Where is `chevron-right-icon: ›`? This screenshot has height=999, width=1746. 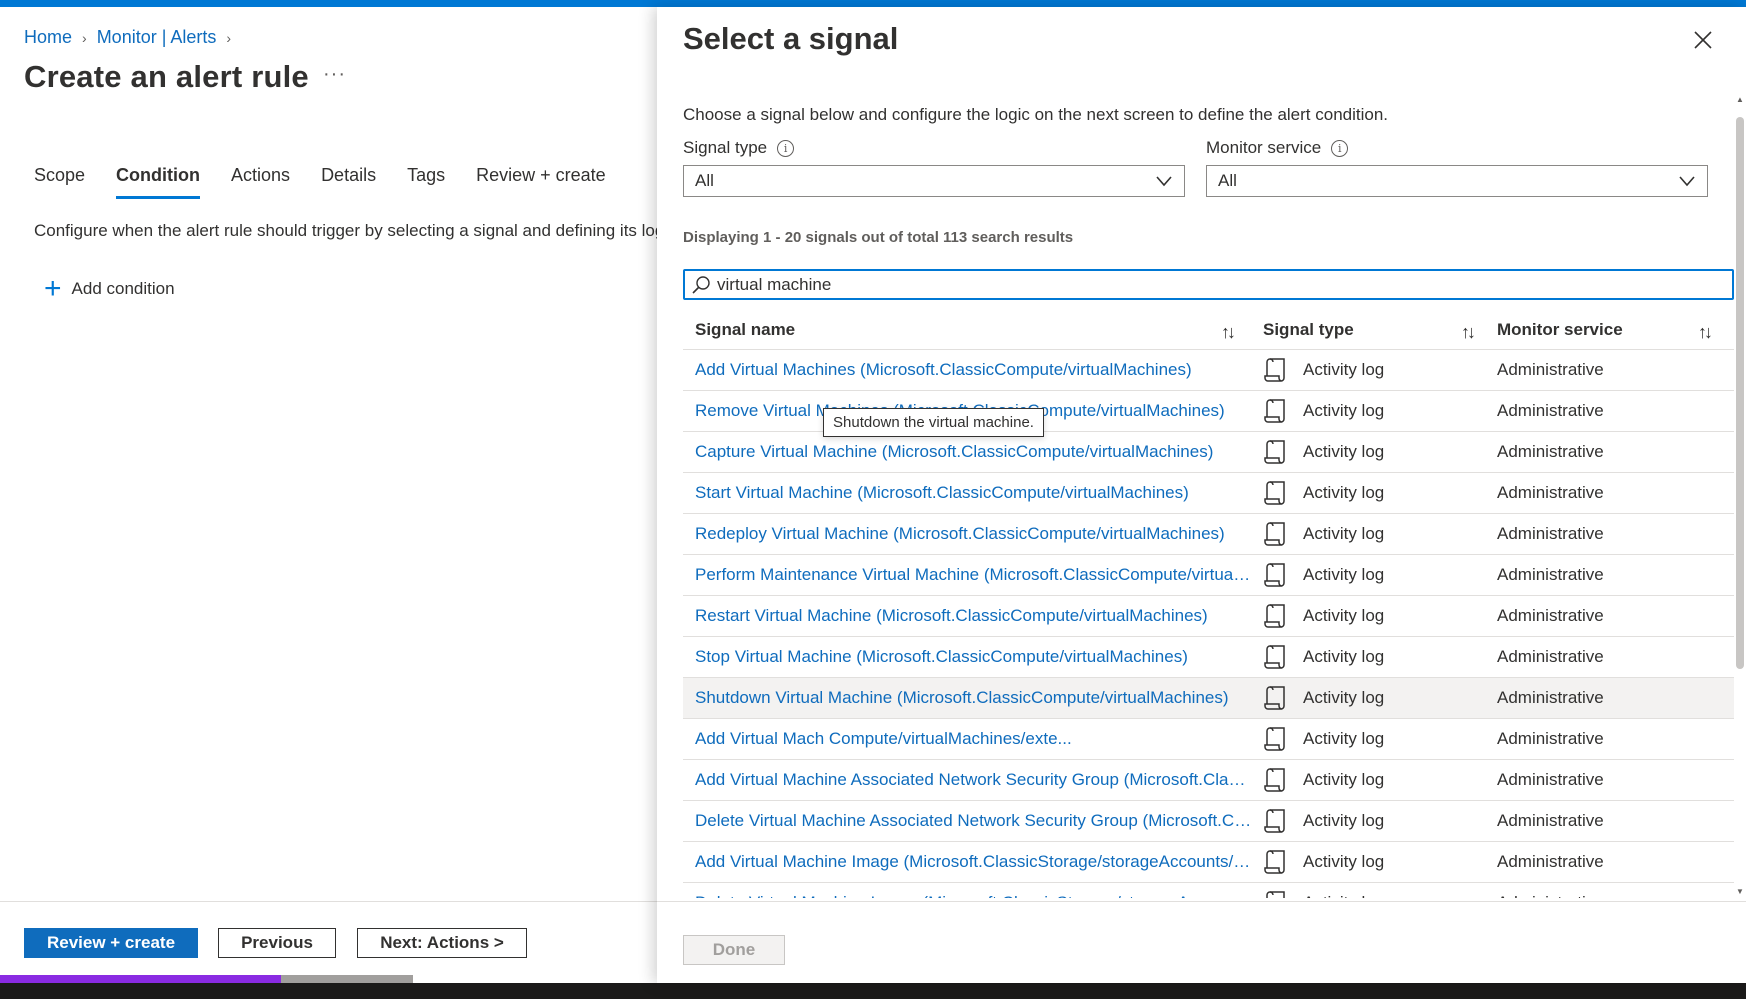
chevron-right-icon: › is located at coordinates (229, 37).